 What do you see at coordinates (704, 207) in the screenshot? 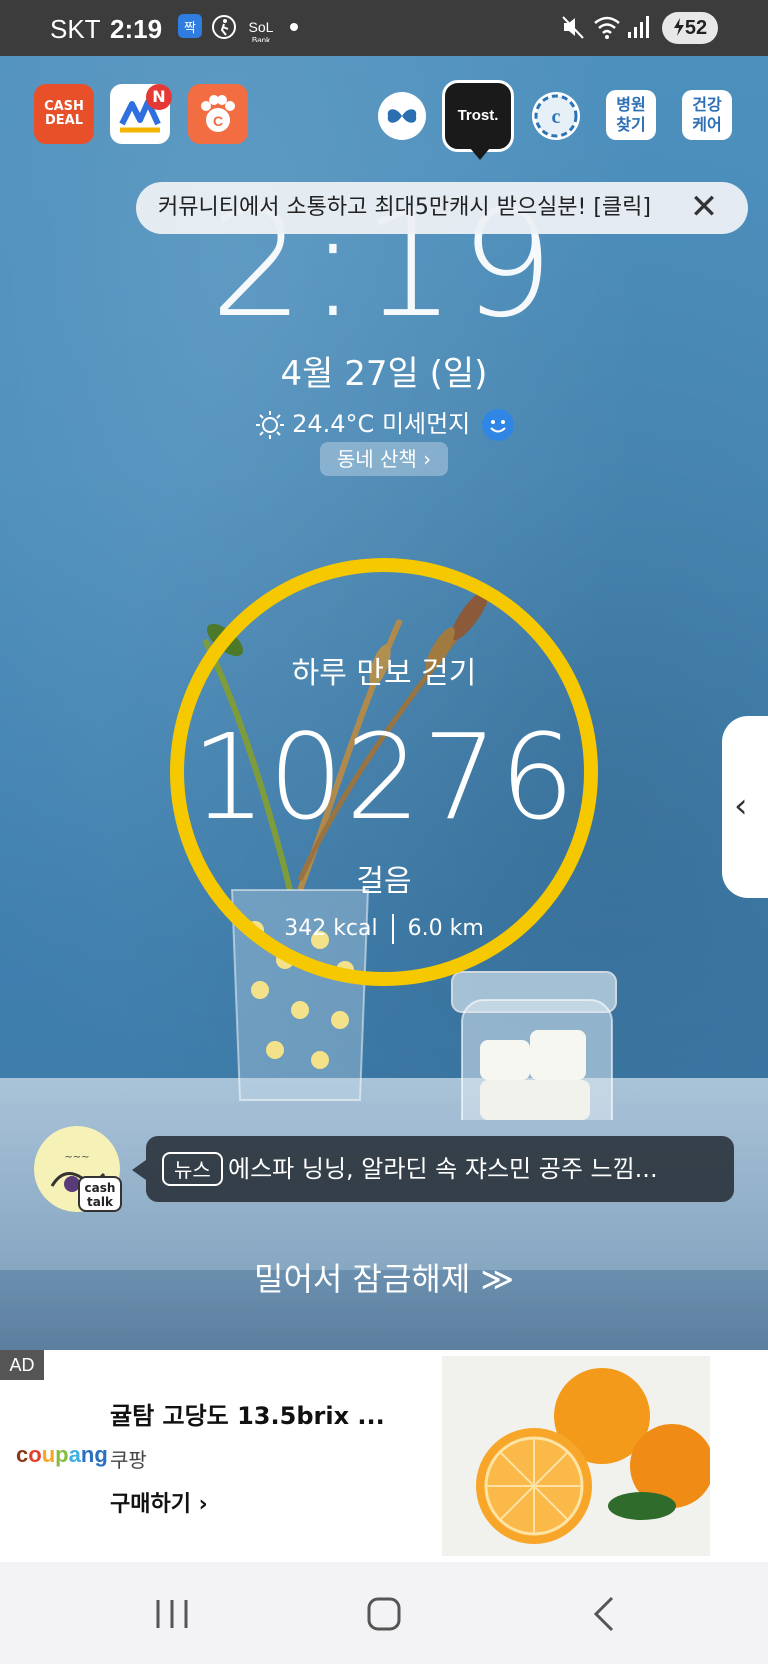
I see `close-icon: ✕` at bounding box center [704, 207].